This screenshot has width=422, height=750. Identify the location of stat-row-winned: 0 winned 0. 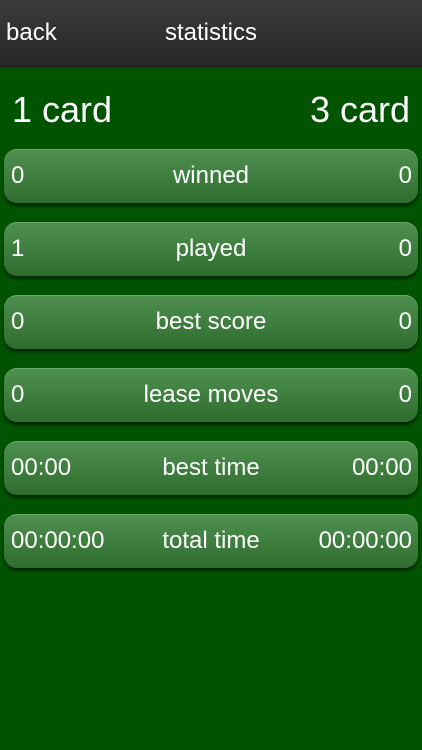
(211, 176).